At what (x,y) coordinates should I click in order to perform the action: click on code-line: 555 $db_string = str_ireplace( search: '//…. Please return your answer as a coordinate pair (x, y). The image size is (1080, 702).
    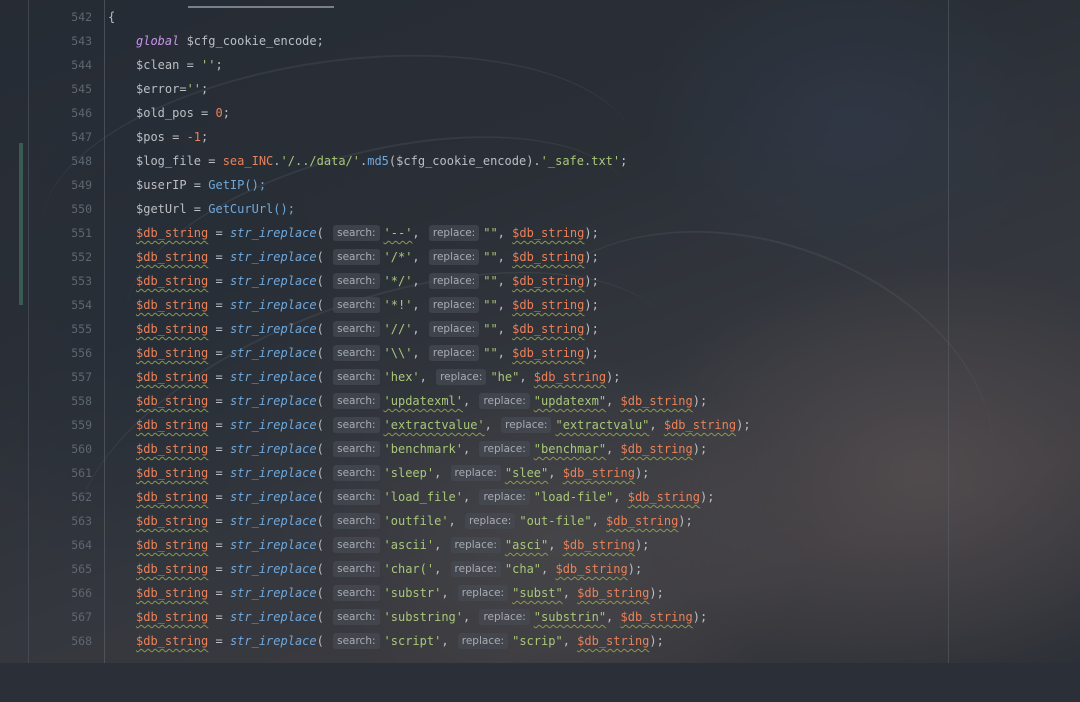
    Looking at the image, I should click on (540, 329).